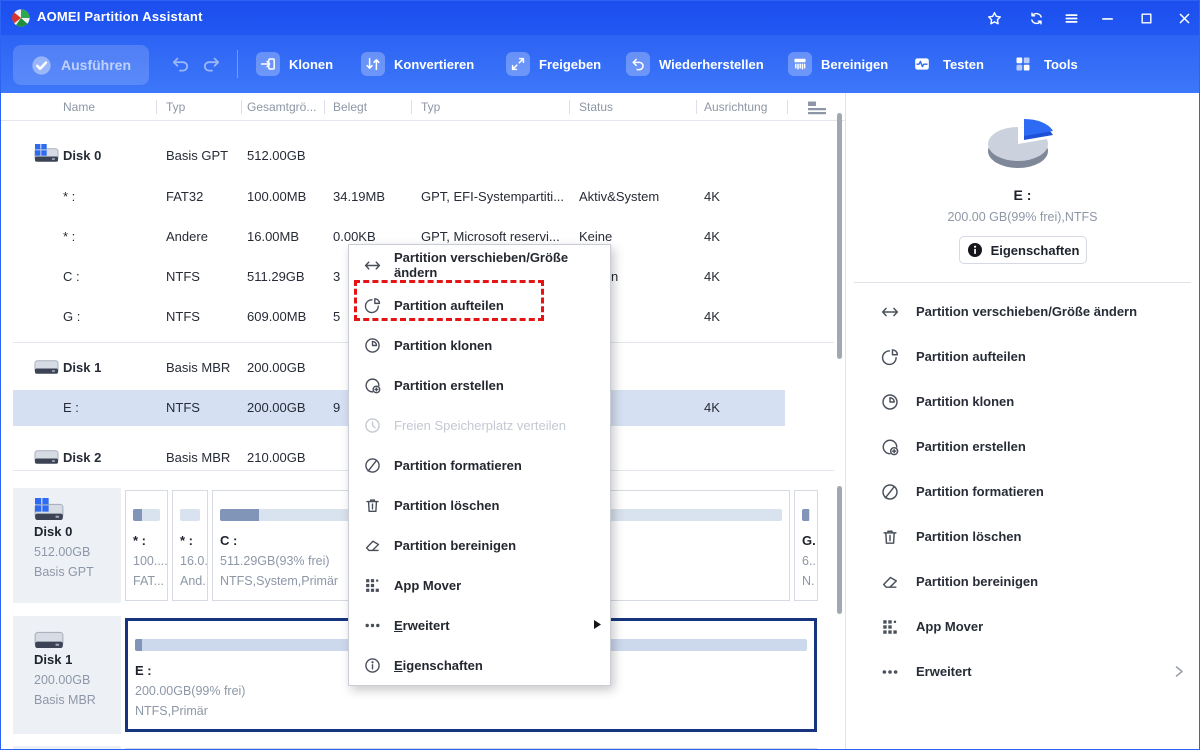 The image size is (1200, 750). Describe the element at coordinates (1023, 250) in the screenshot. I see `properties-button: Eigenschaften` at that location.